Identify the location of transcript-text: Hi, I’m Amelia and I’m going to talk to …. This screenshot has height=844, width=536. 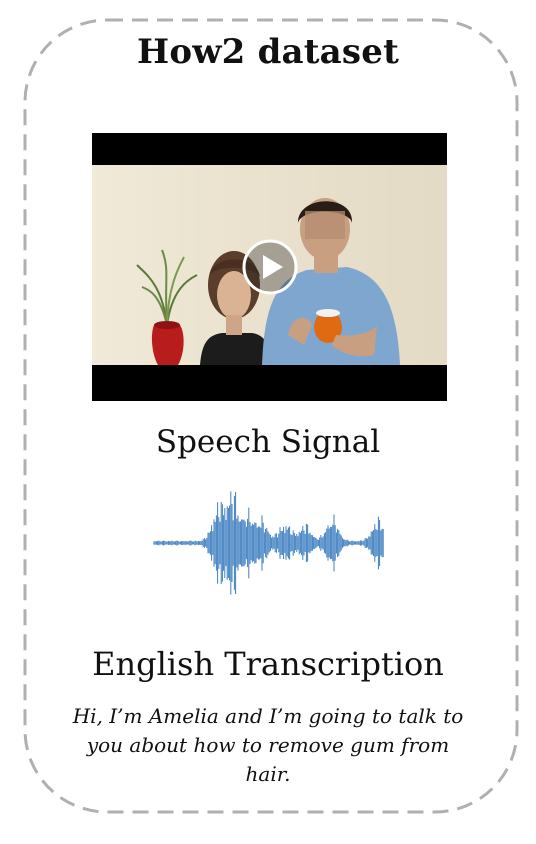
(268, 745).